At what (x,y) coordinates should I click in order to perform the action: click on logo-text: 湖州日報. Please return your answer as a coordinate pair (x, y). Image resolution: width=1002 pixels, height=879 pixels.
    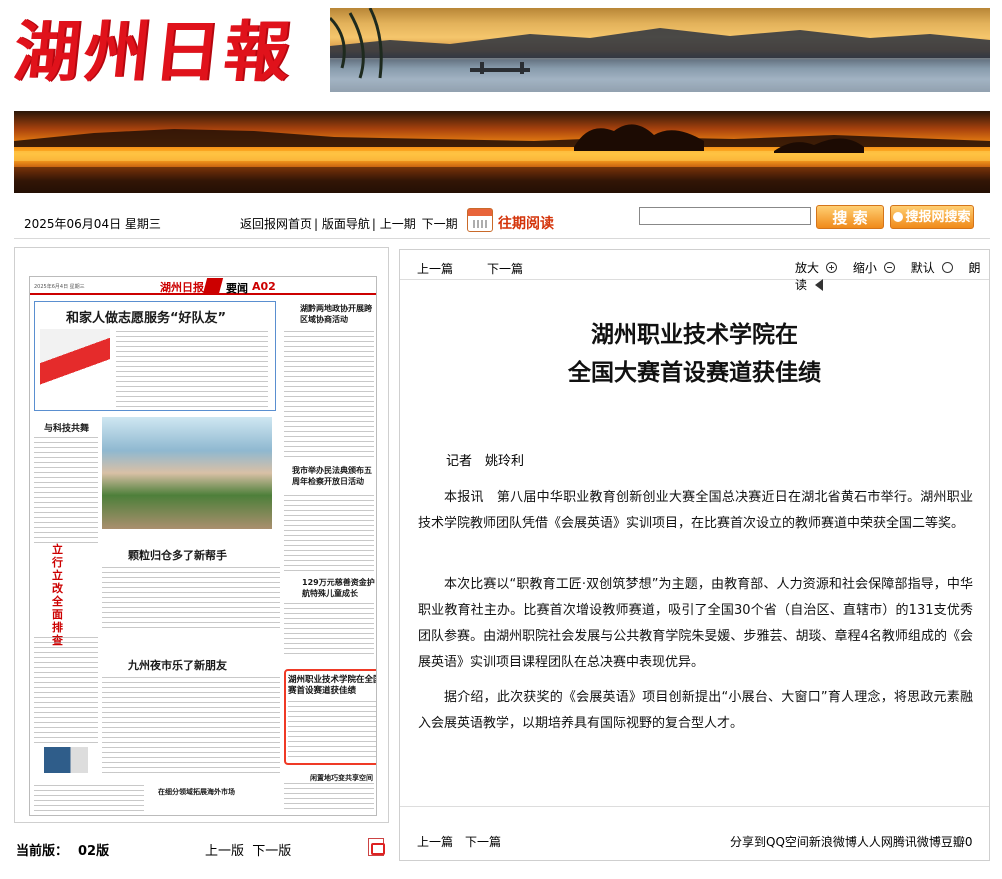
    Looking at the image, I should click on (154, 52).